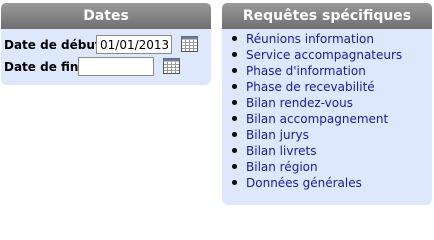  I want to click on requests-panel-header: Requêtes spécifiques, so click(327, 16).